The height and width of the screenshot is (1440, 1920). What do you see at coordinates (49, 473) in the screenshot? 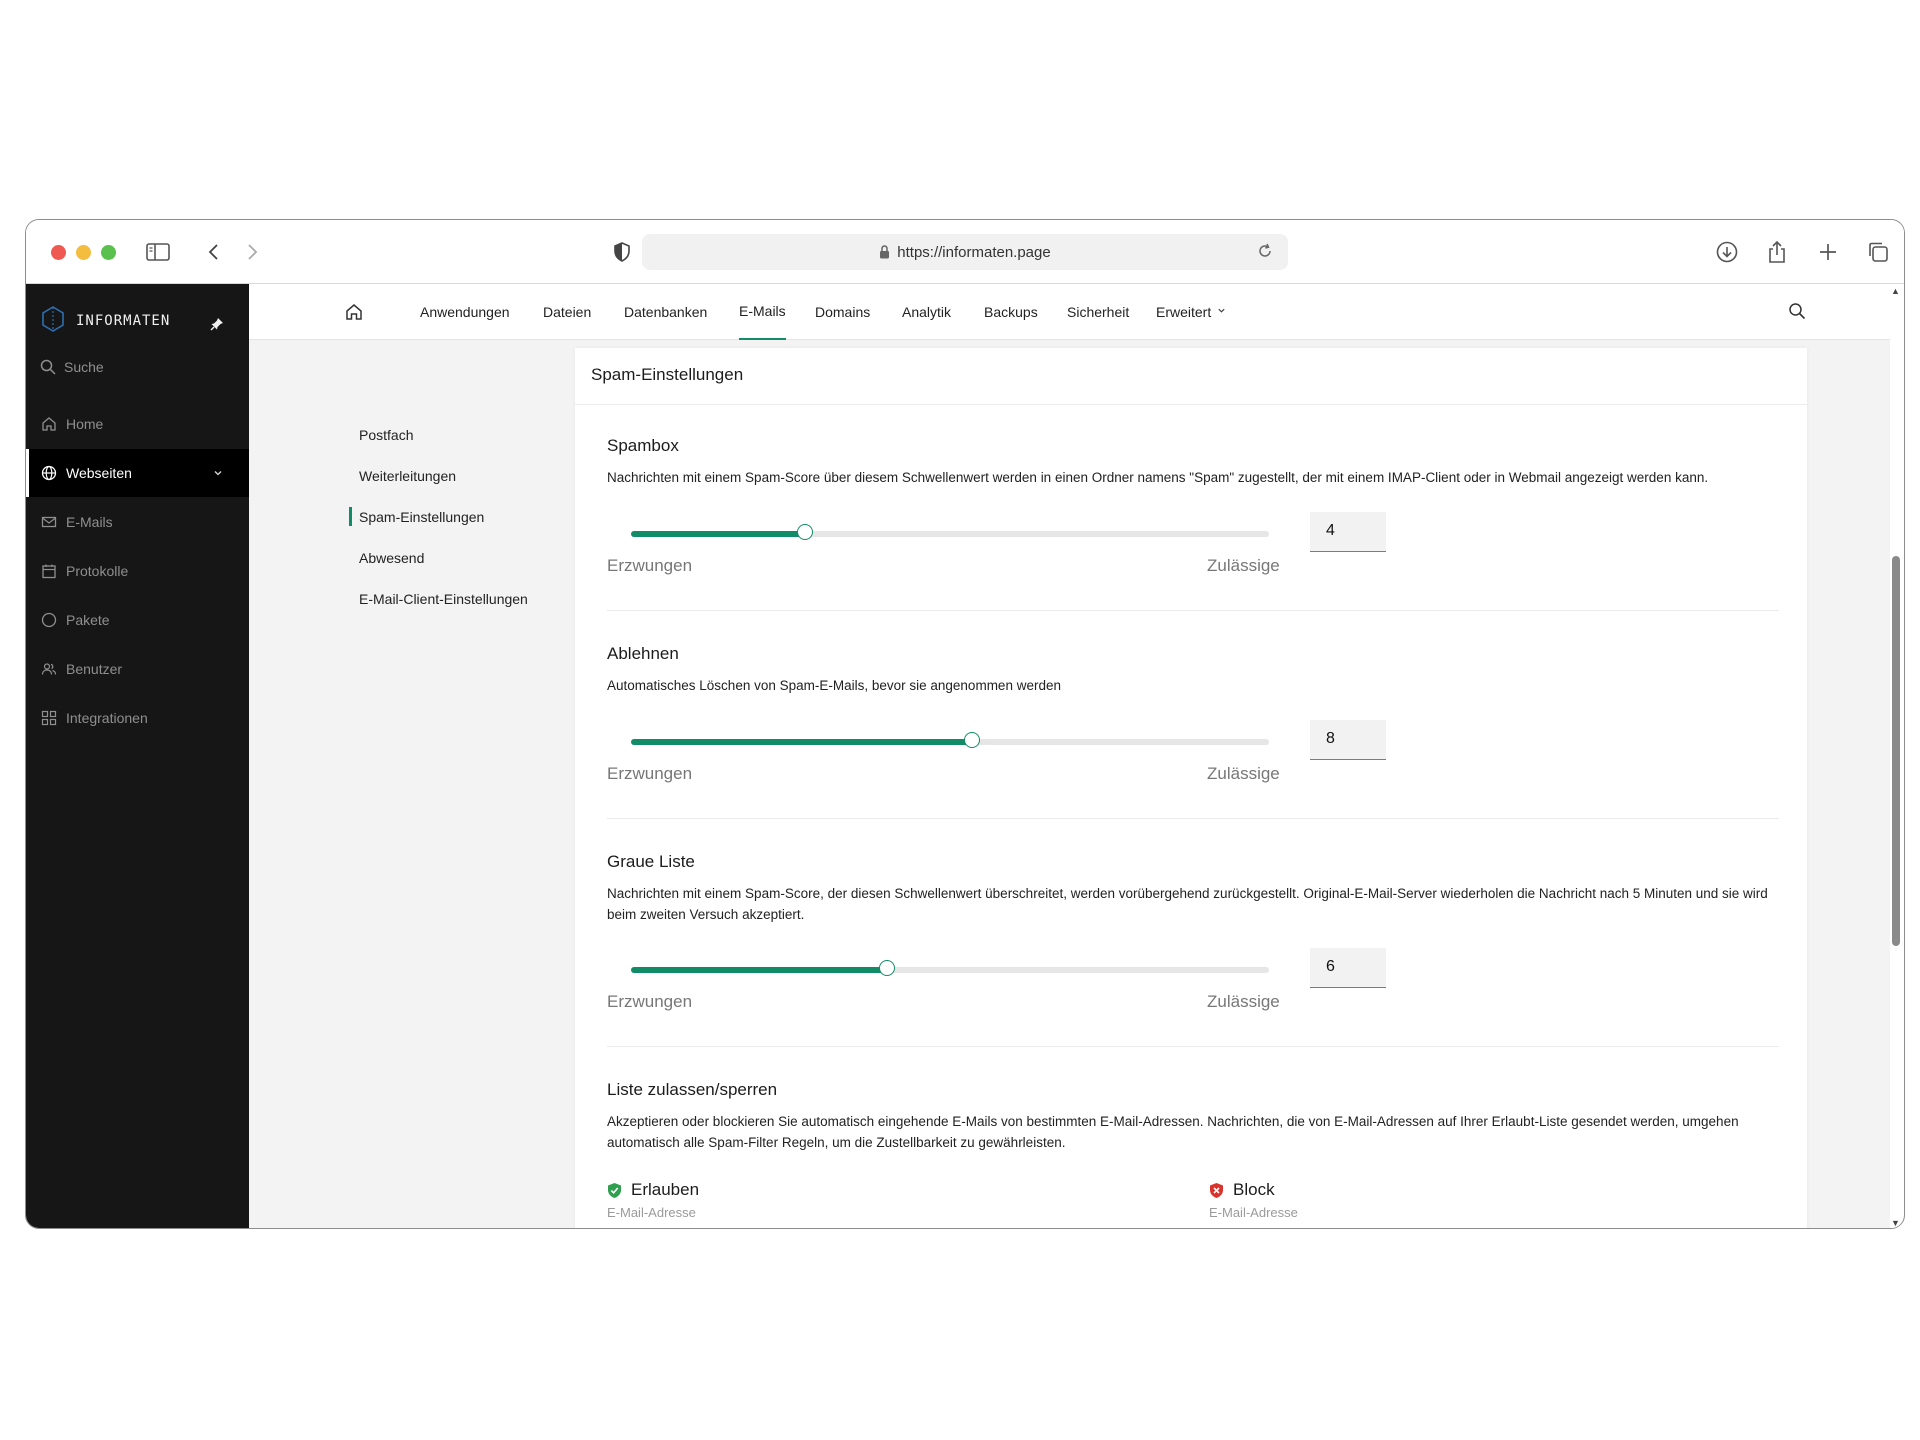
I see `globe-icon` at bounding box center [49, 473].